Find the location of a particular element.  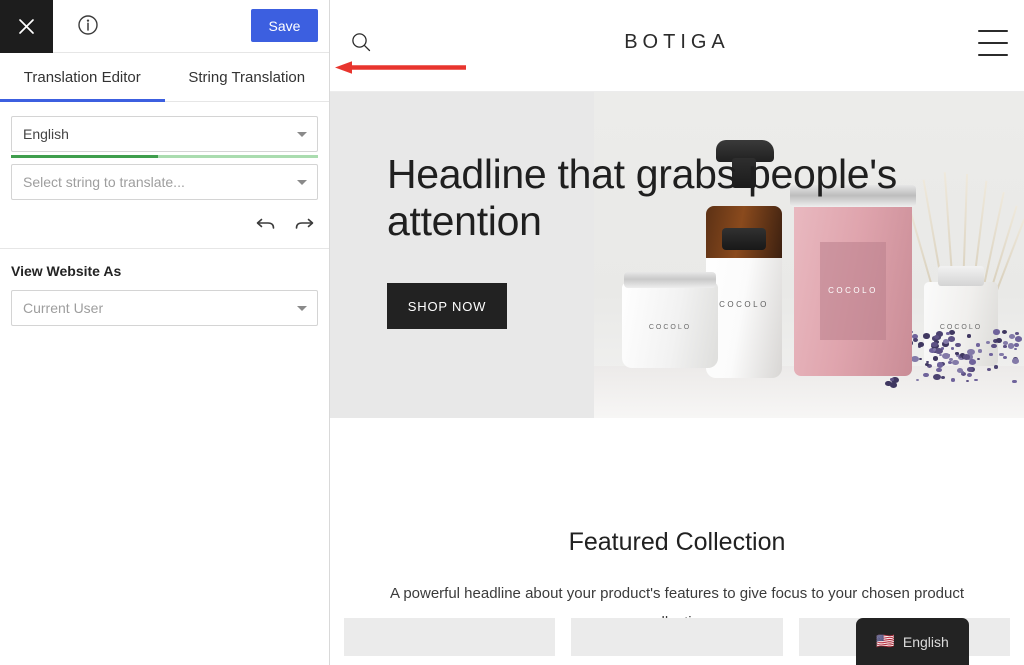

tab-translation-editor: Translation Editor is located at coordinates (82, 77).